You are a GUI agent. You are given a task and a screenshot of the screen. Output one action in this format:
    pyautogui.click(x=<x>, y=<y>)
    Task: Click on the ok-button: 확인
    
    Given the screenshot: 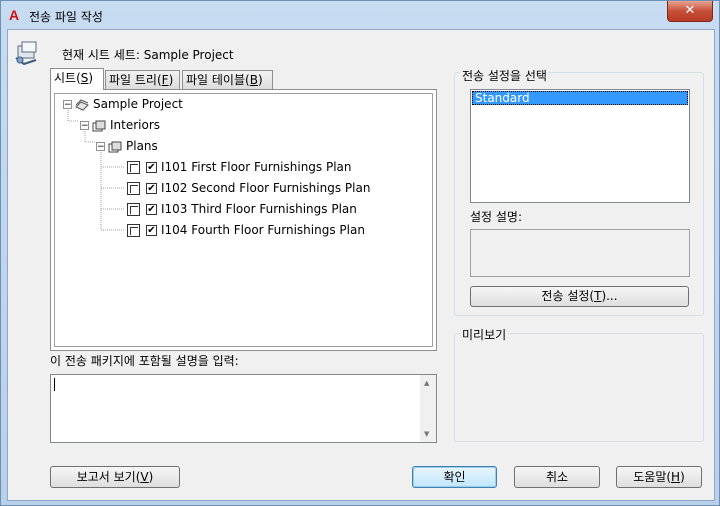 What is the action you would take?
    pyautogui.click(x=454, y=477)
    